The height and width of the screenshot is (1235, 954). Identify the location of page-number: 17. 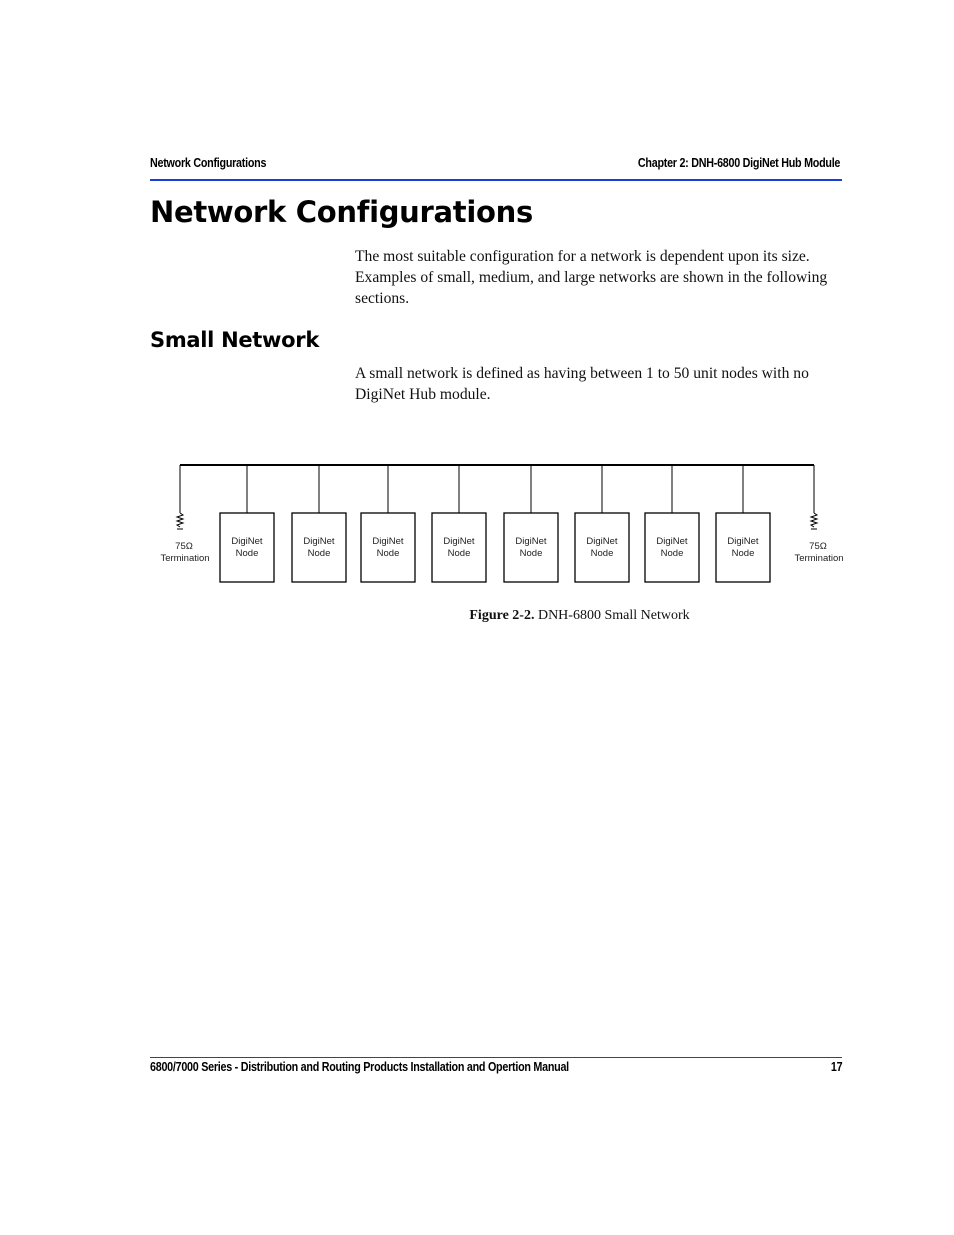
(836, 1067).